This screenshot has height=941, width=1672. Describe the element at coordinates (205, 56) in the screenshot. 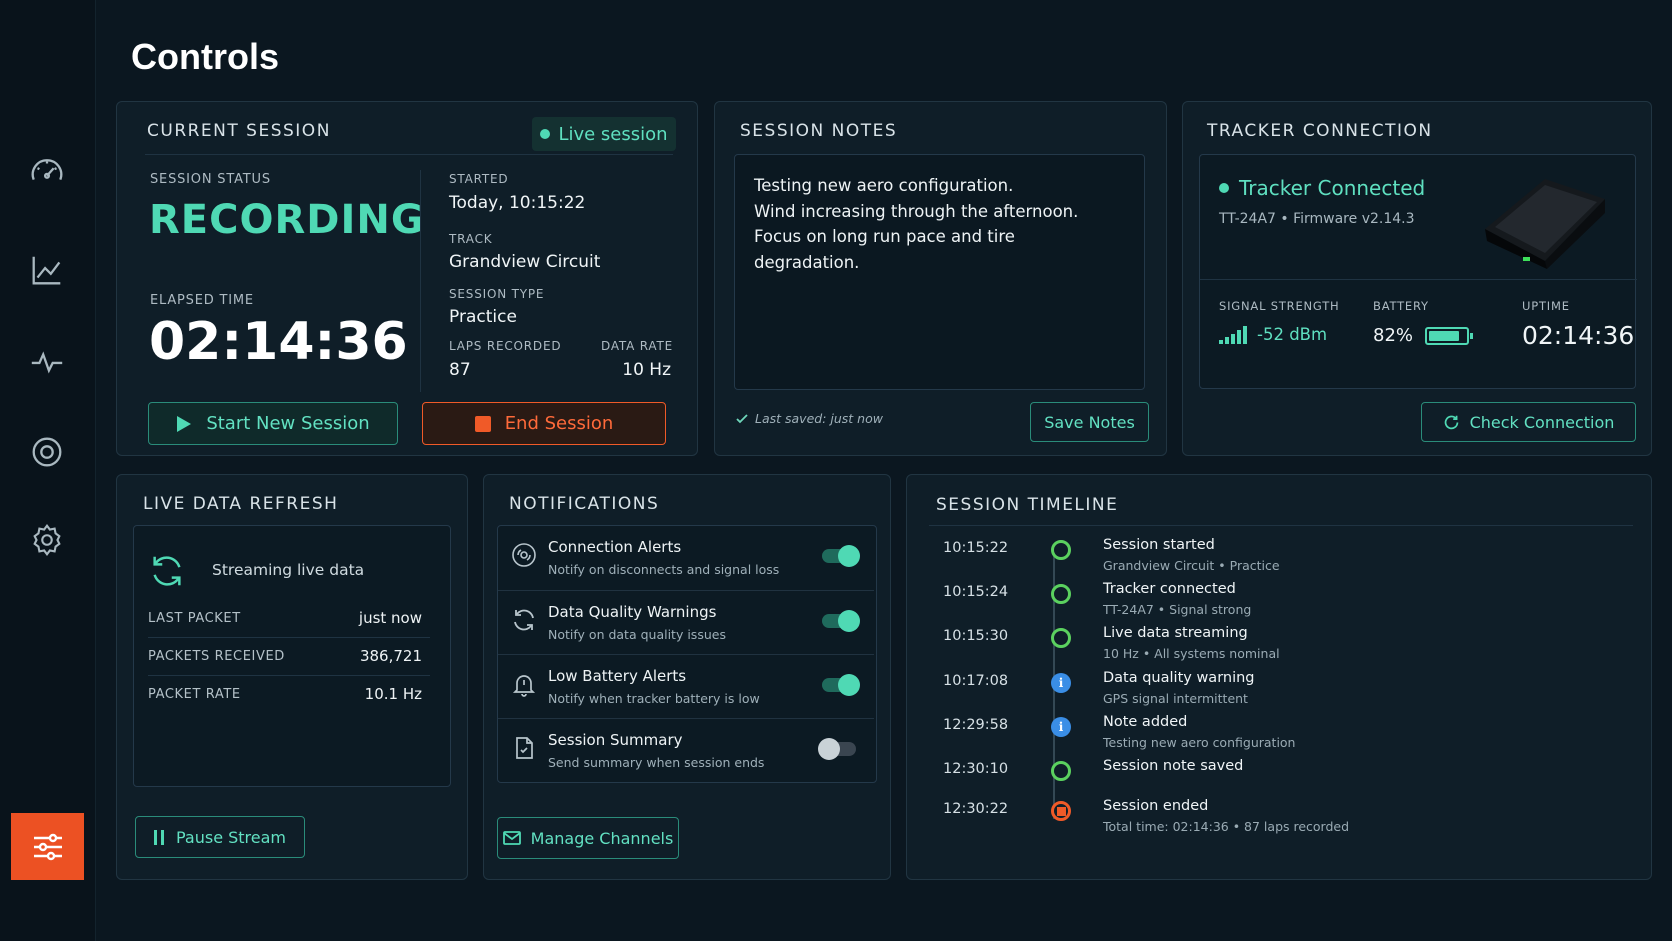

I see `page-title: Controls` at that location.